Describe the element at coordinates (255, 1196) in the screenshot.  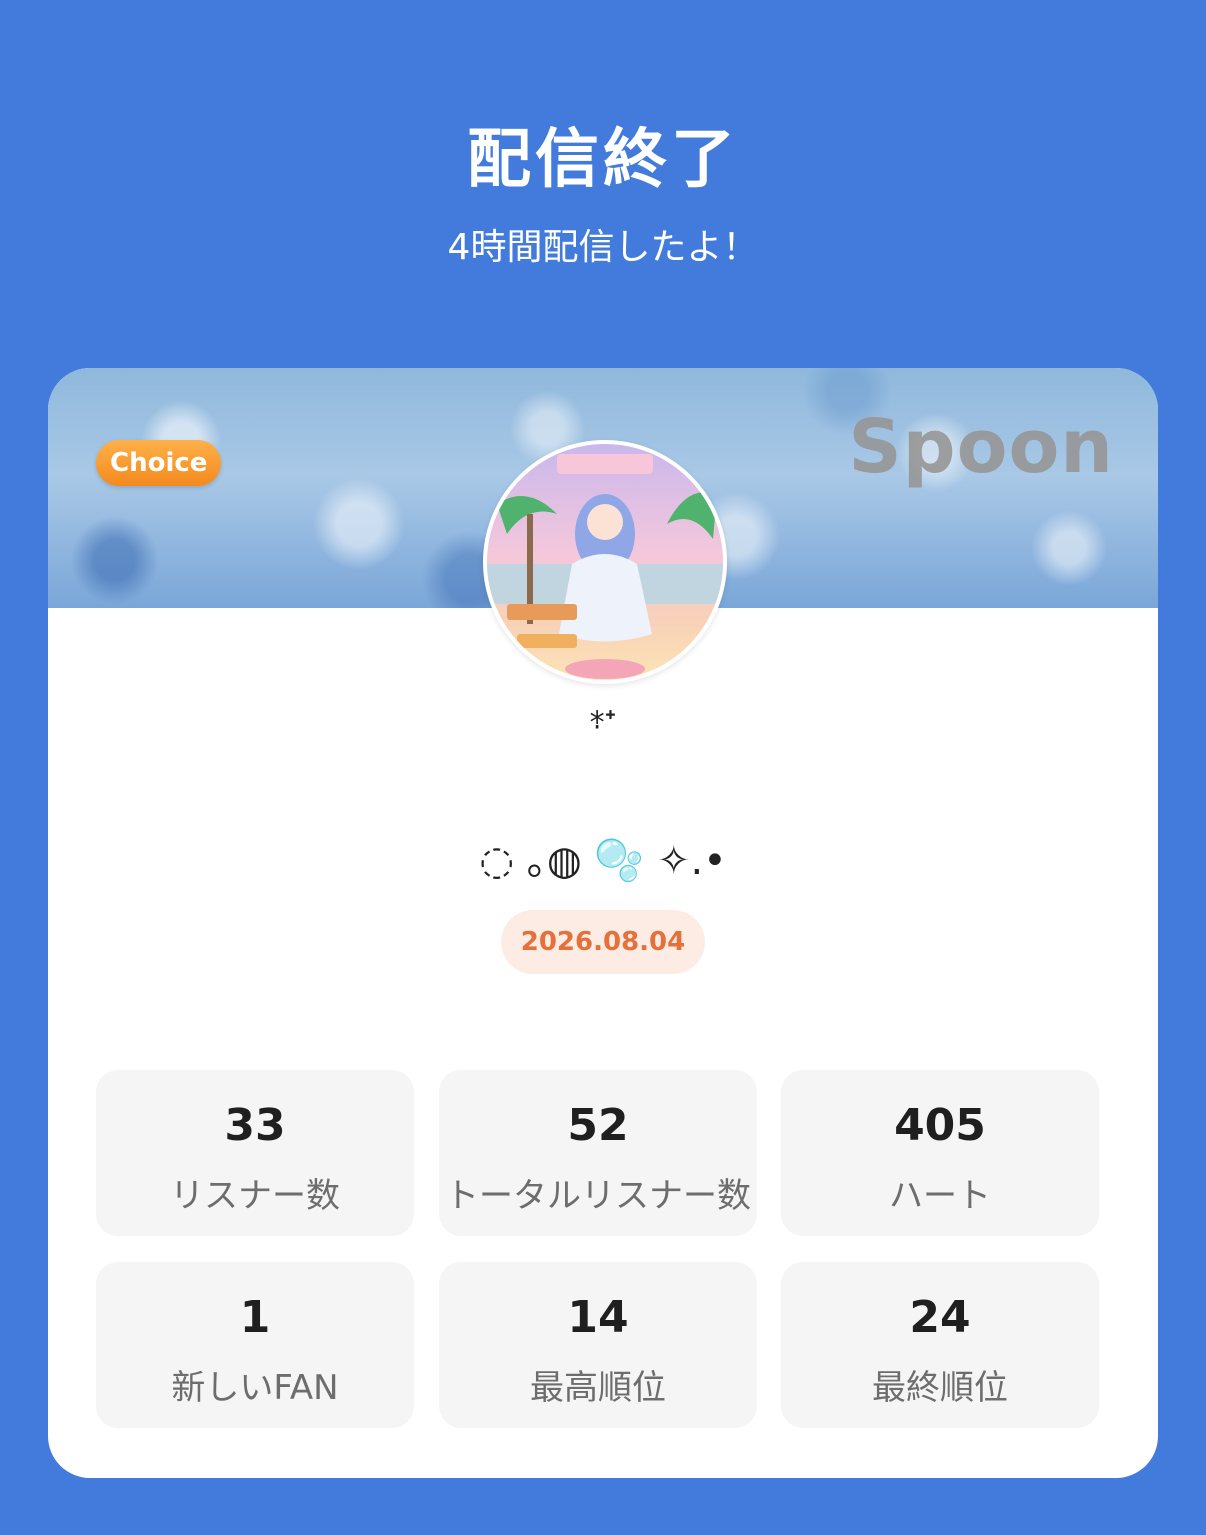
I see `stat-label: リスナー数` at that location.